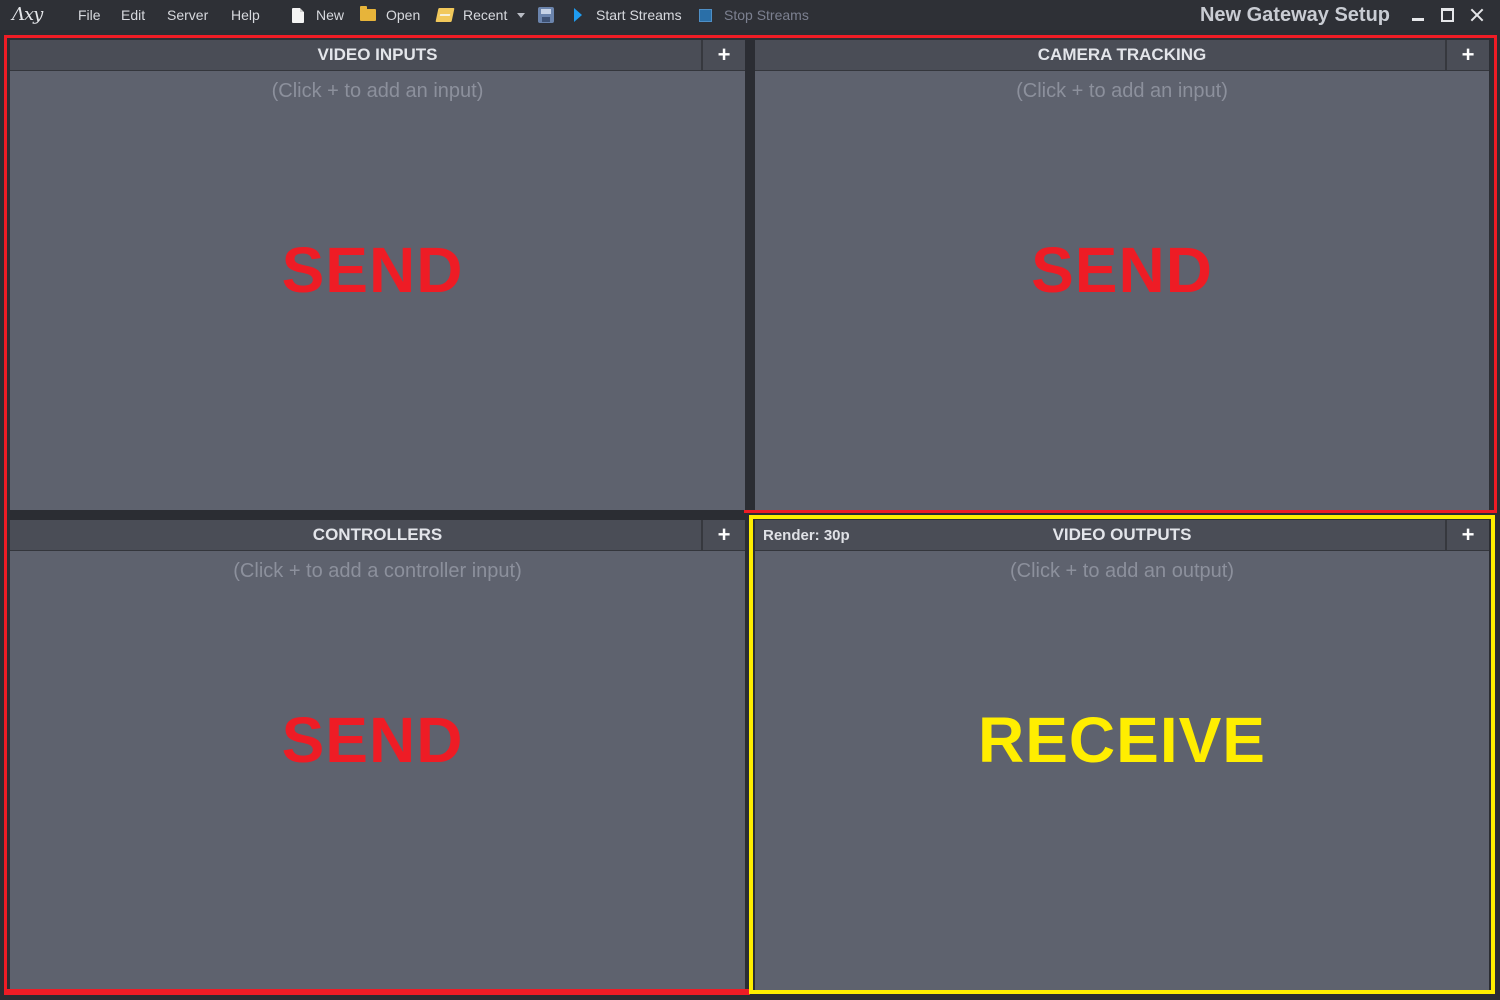 This screenshot has width=1500, height=1000. What do you see at coordinates (766, 15) in the screenshot?
I see `stop-streams-label: Stop Streams` at bounding box center [766, 15].